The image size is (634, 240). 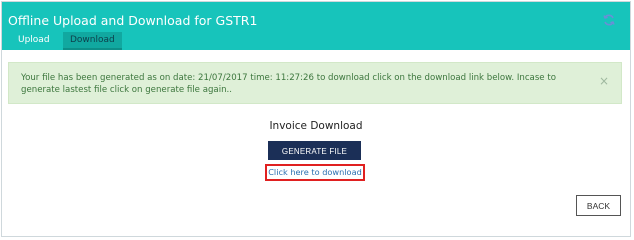 I want to click on page-title: Offline Upload and Download for GSTR1, so click(x=133, y=20).